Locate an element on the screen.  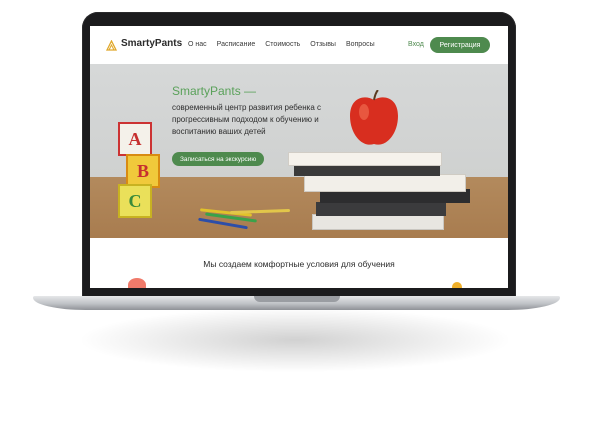
apple-illustration is located at coordinates (374, 117).